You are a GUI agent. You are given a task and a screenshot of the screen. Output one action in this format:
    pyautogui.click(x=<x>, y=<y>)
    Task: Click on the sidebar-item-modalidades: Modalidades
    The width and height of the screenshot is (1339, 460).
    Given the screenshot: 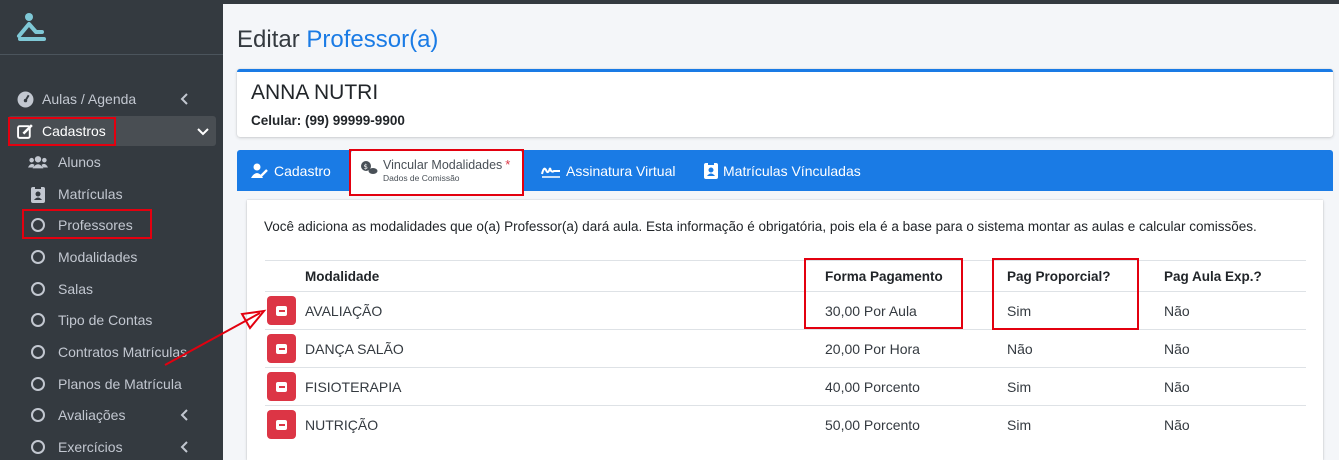 What is the action you would take?
    pyautogui.click(x=112, y=257)
    